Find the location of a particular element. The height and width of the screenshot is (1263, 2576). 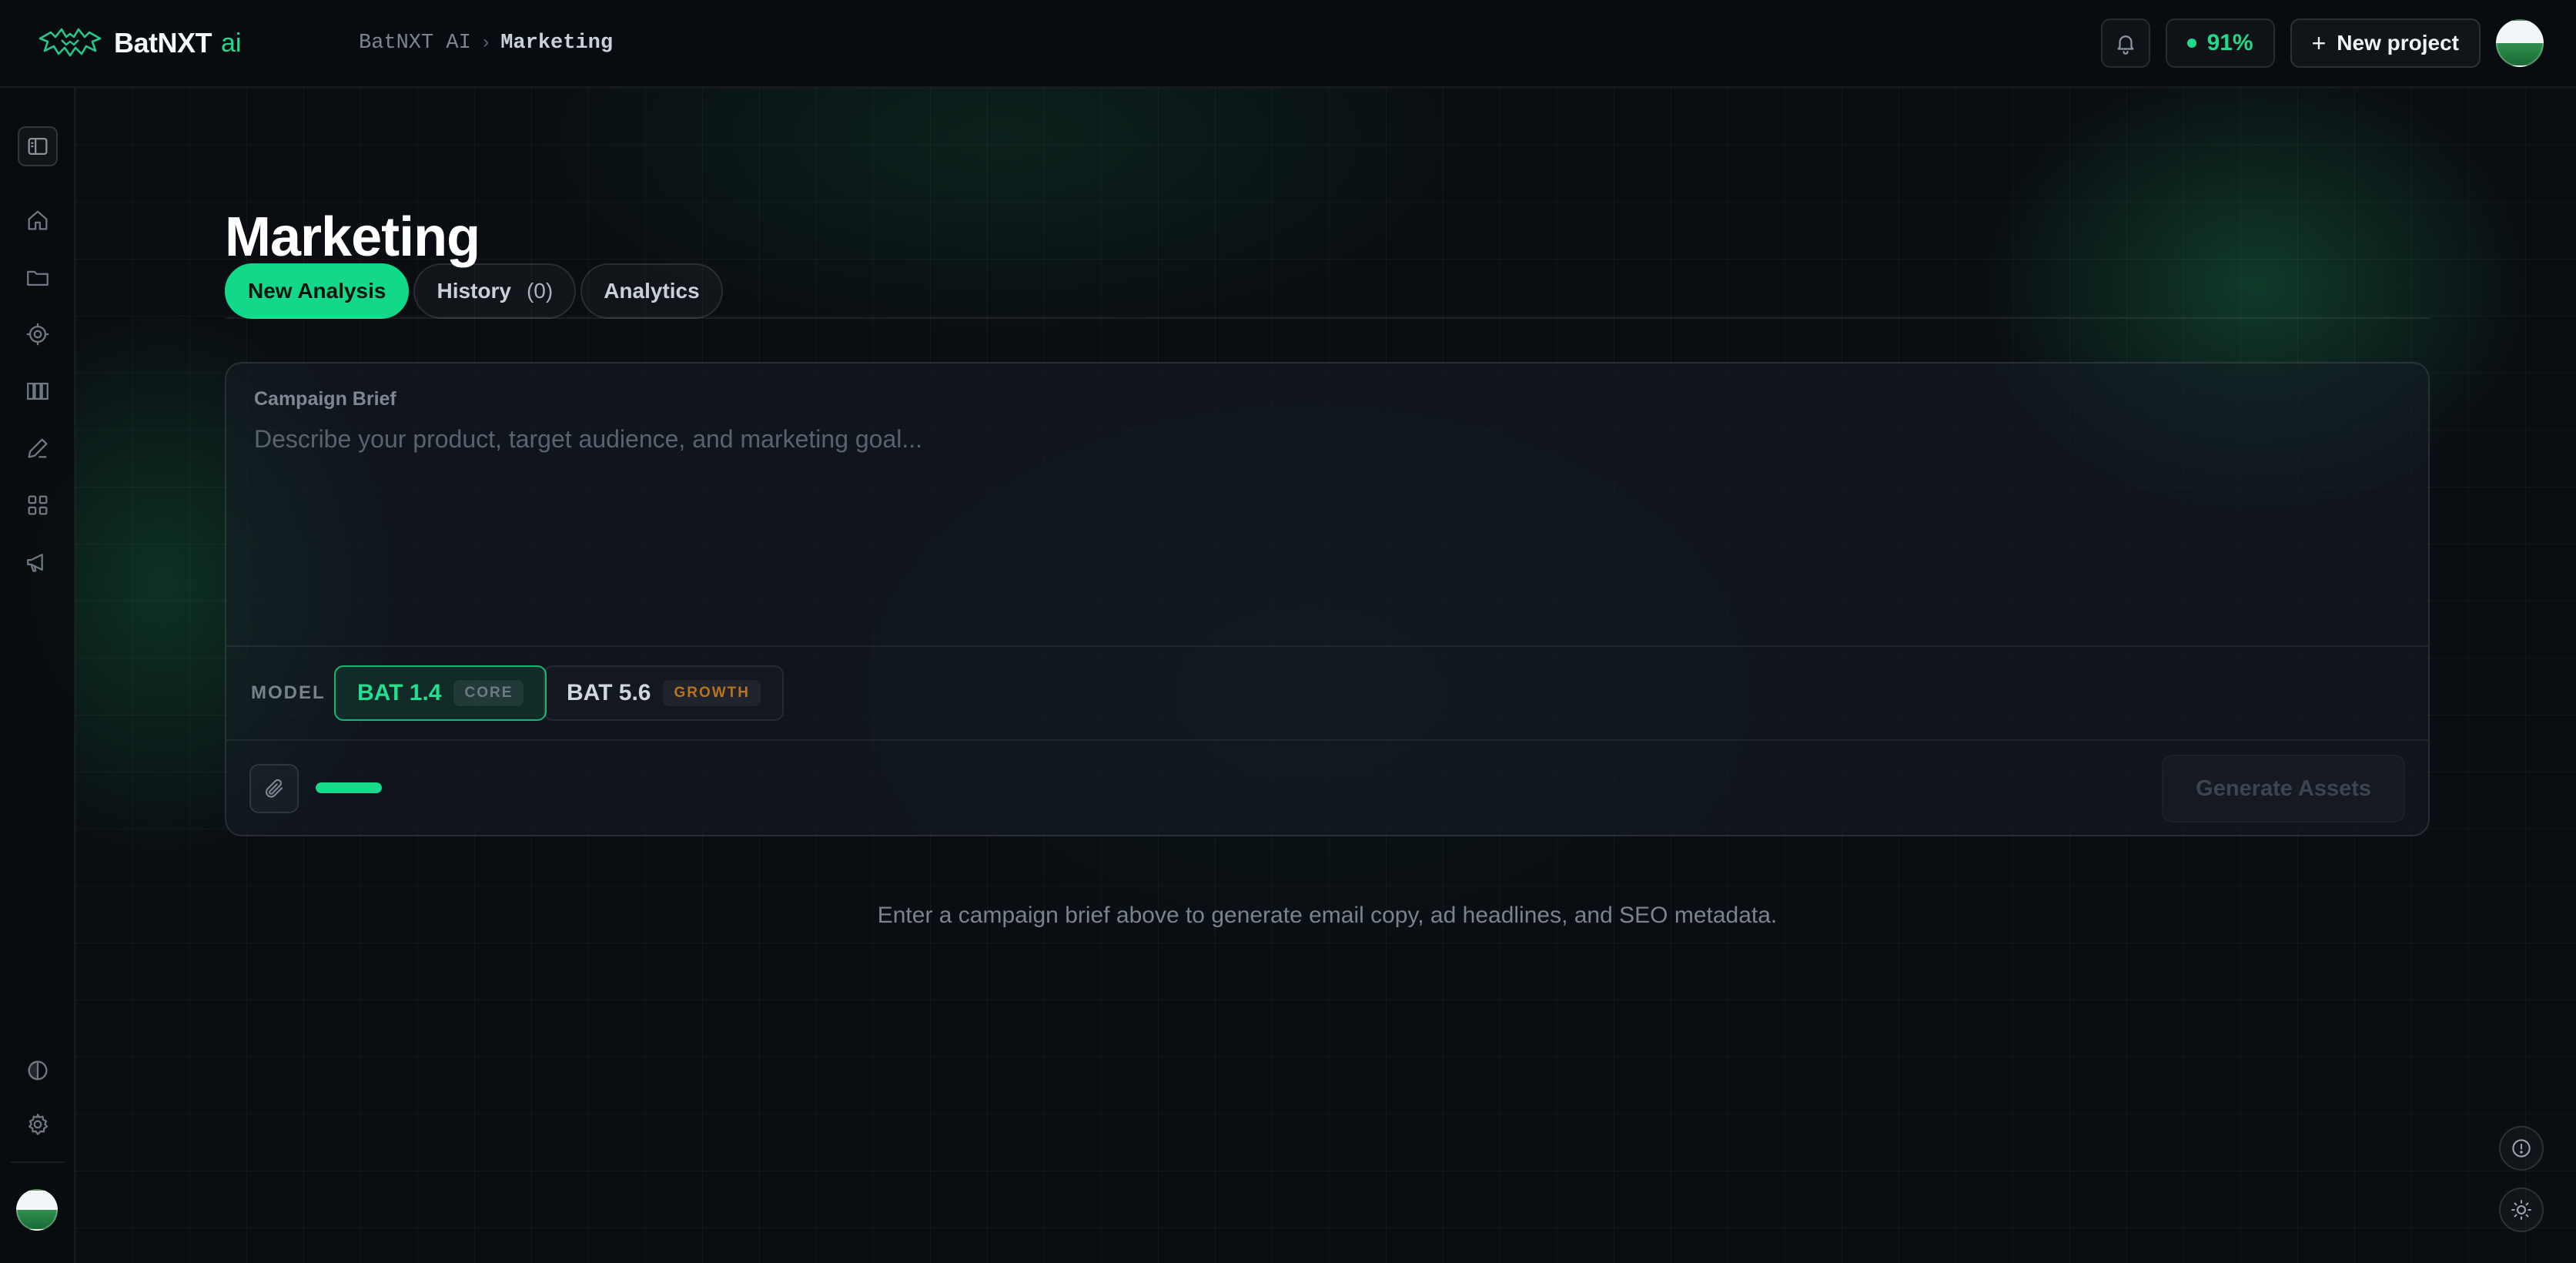

model-option-bat-5-6: BAT 5.6 GROWTH is located at coordinates (664, 693).